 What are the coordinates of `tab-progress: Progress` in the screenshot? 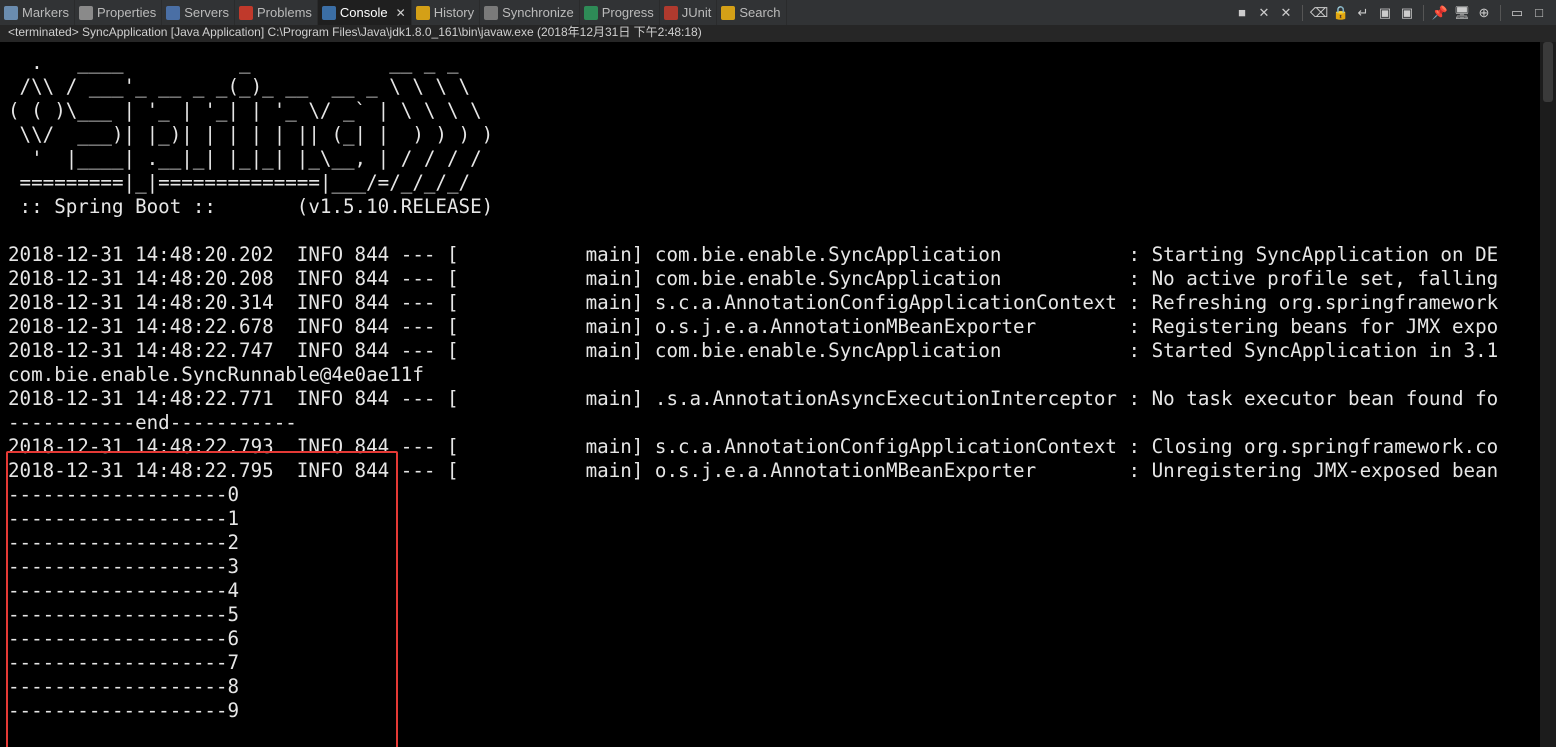 It's located at (620, 12).